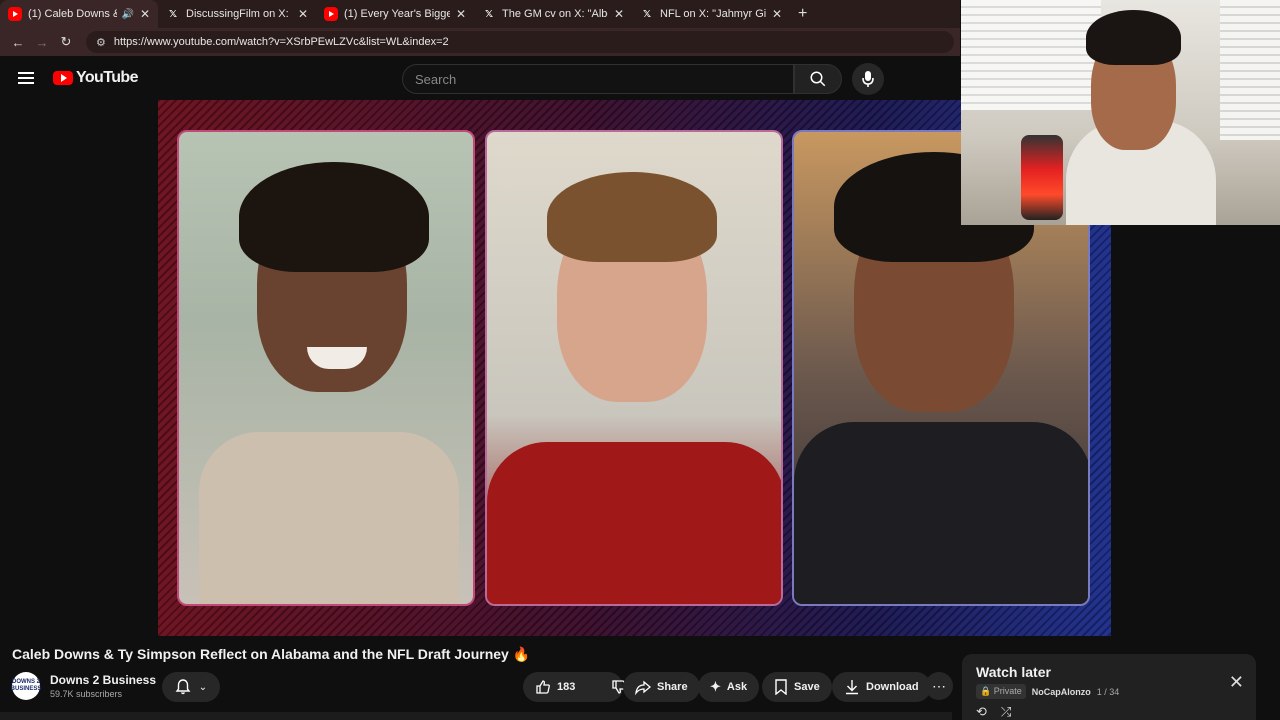 The width and height of the screenshot is (1280, 720). I want to click on youtube-masthead: YouTube Search, so click(480, 78).